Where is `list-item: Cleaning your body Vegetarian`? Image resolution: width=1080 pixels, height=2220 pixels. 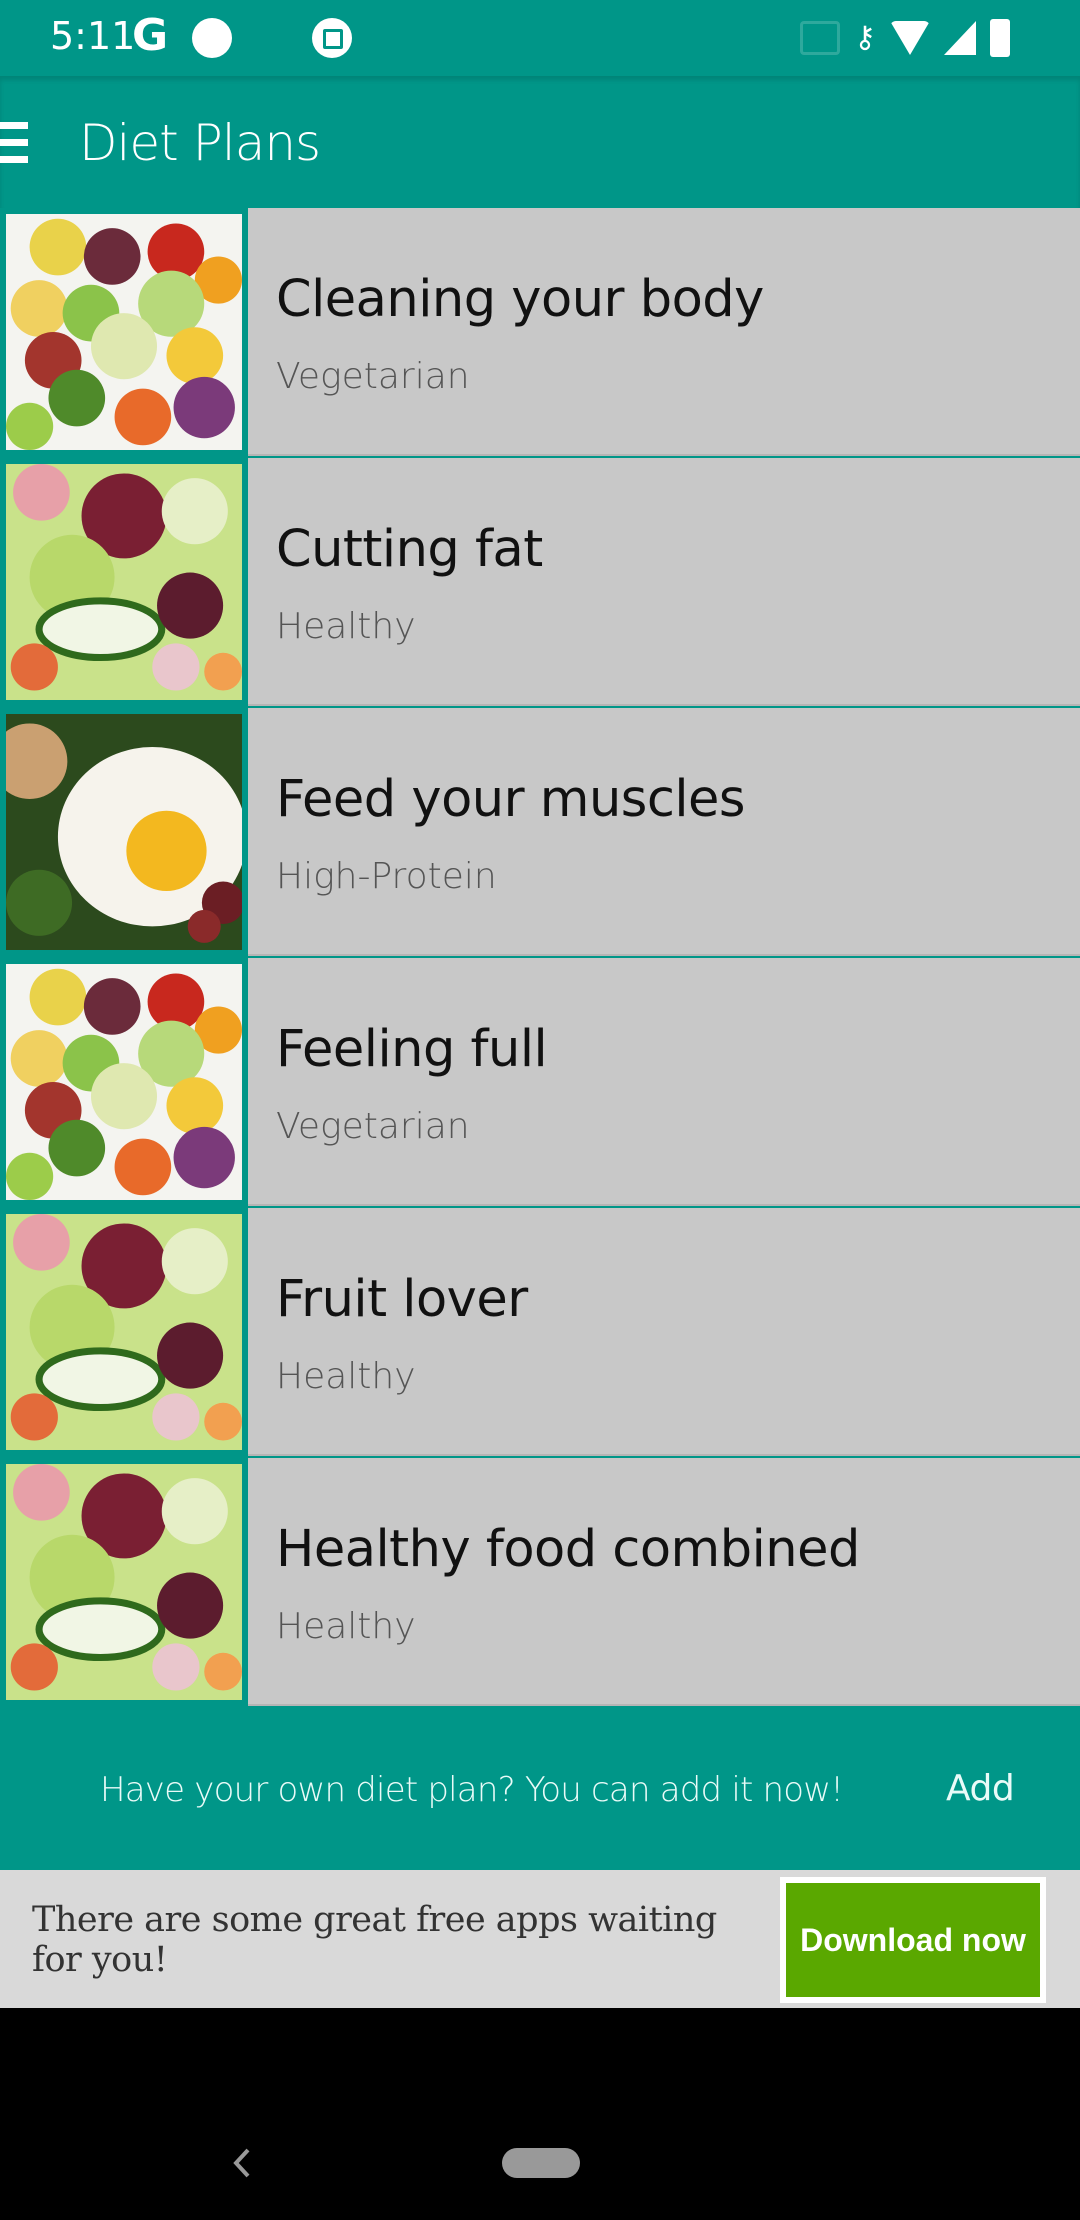
list-item: Cleaning your body Vegetarian is located at coordinates (540, 333).